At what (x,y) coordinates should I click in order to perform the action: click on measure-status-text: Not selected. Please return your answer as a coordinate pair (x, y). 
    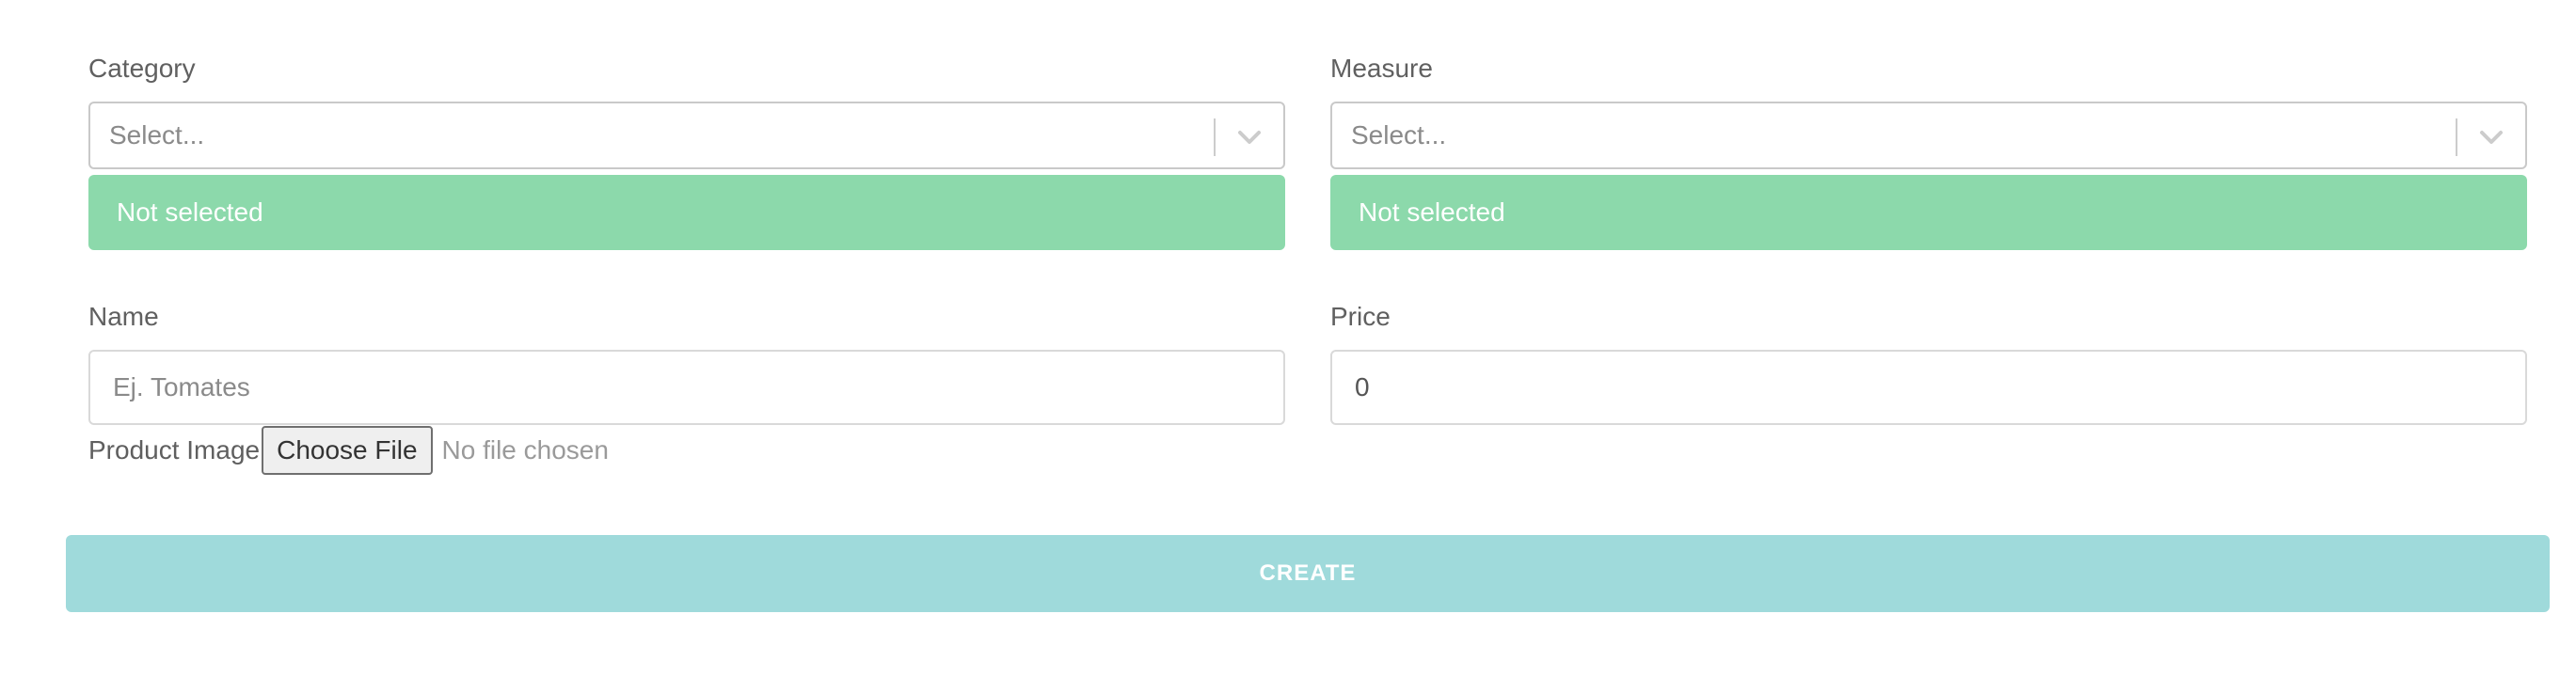
    Looking at the image, I should click on (1432, 212).